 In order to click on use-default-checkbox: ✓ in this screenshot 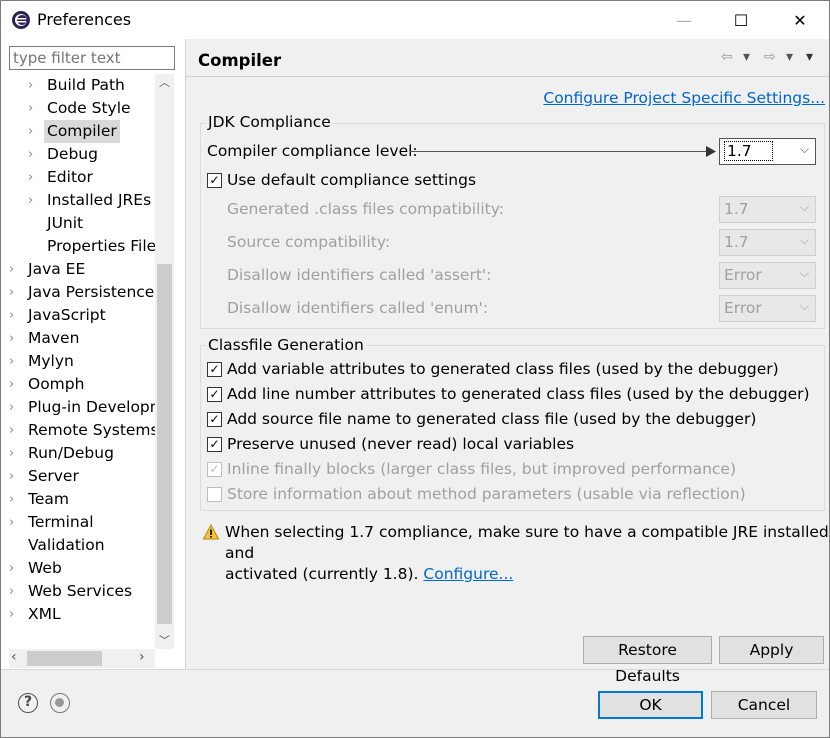, I will do `click(214, 180)`.